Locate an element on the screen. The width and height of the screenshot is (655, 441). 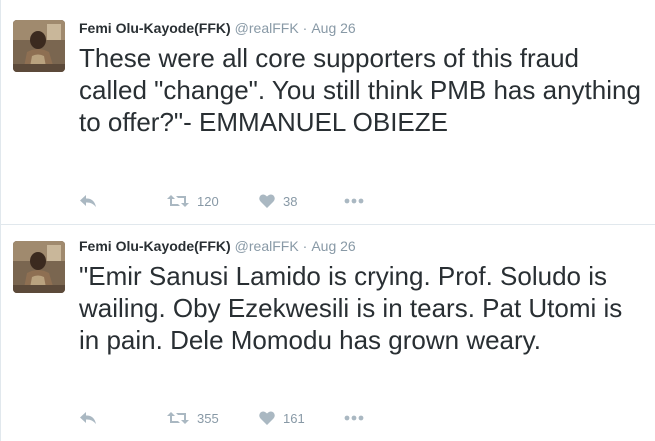
like-count: 161 is located at coordinates (294, 418).